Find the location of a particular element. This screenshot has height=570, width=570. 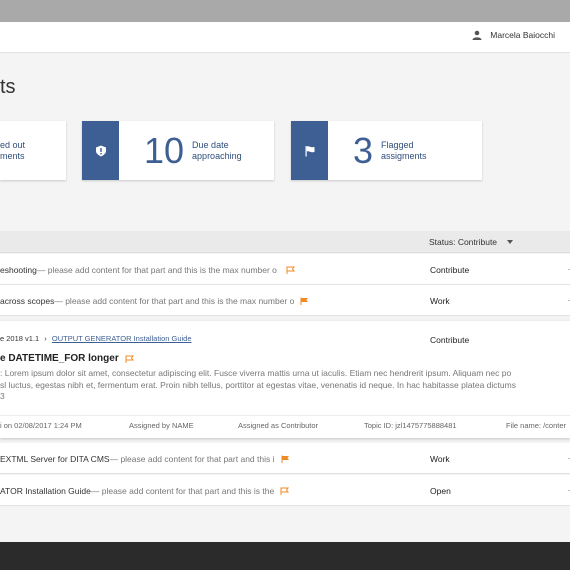

alert-icon is located at coordinates (100, 150).